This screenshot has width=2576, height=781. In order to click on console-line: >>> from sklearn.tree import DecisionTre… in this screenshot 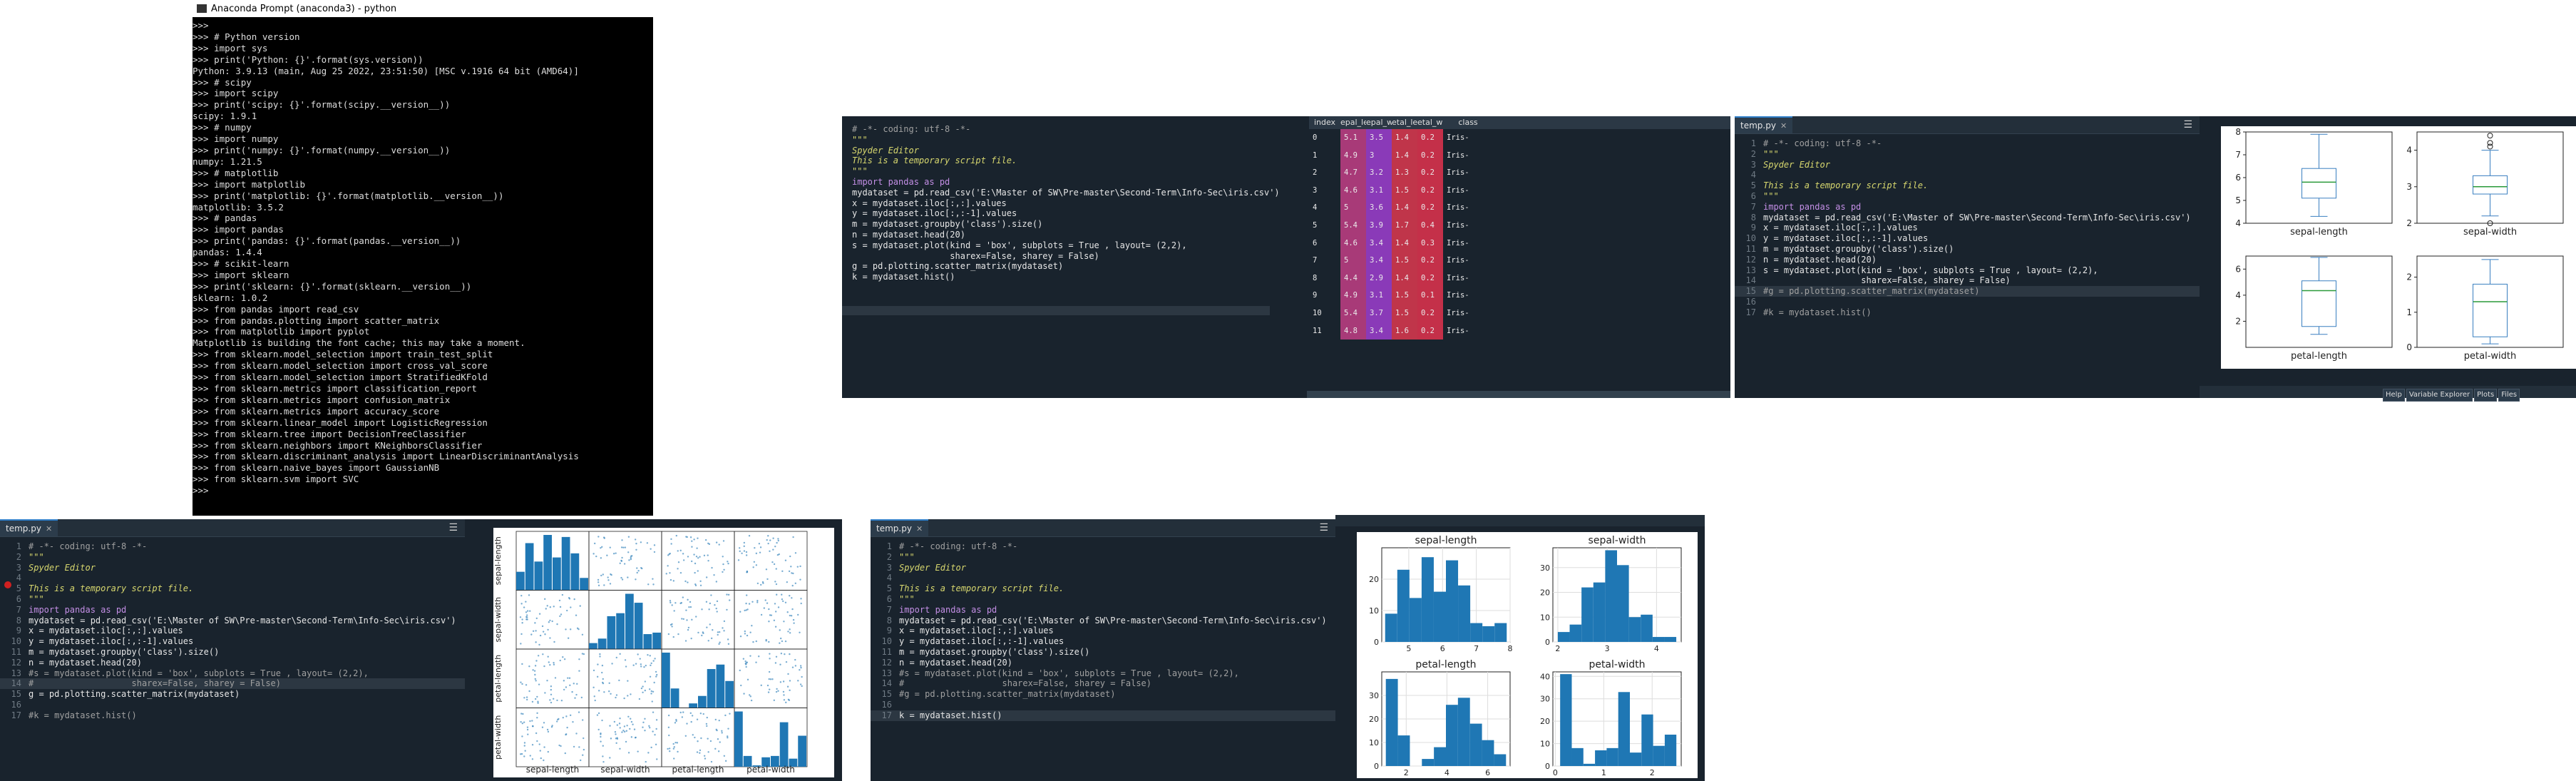, I will do `click(329, 434)`.